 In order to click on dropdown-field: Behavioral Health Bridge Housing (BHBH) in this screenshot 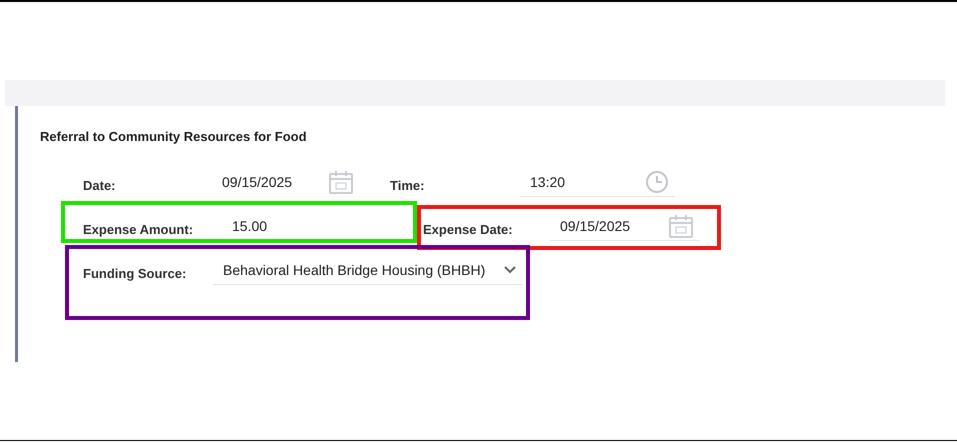, I will do `click(368, 270)`.